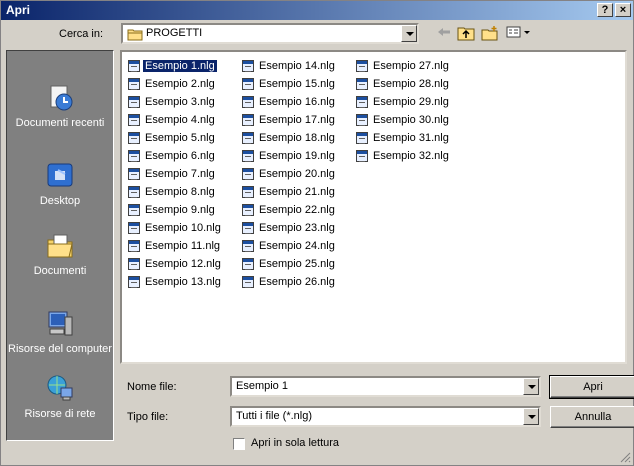 The height and width of the screenshot is (466, 634). What do you see at coordinates (60, 332) in the screenshot?
I see `place-my-computer: Risorse del computer` at bounding box center [60, 332].